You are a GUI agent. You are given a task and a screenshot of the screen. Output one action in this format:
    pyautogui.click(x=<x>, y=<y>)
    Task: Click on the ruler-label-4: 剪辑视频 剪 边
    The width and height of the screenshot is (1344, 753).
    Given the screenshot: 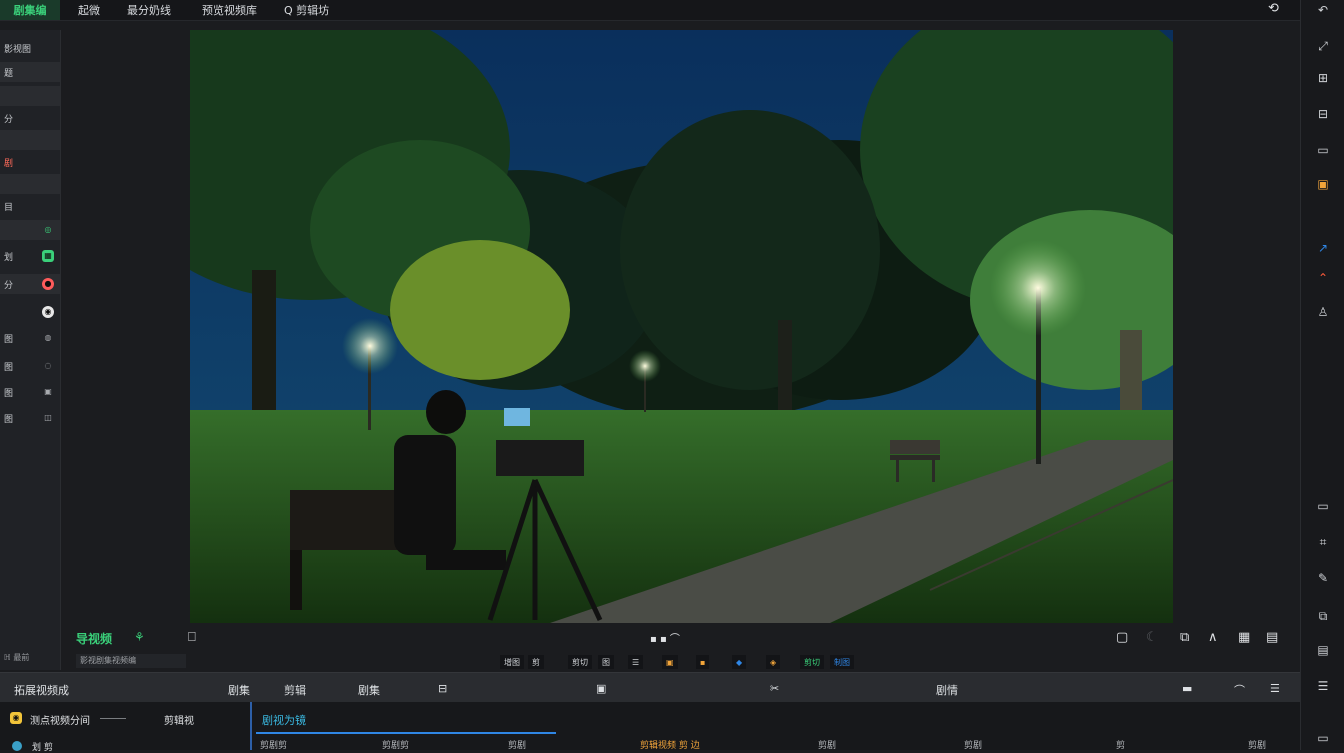 What is the action you would take?
    pyautogui.click(x=670, y=746)
    